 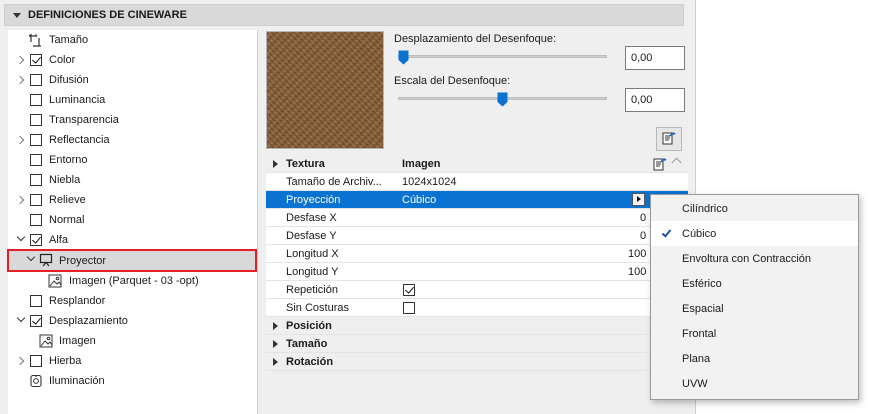 What do you see at coordinates (311, 218) in the screenshot?
I see `property-name: Desfase X` at bounding box center [311, 218].